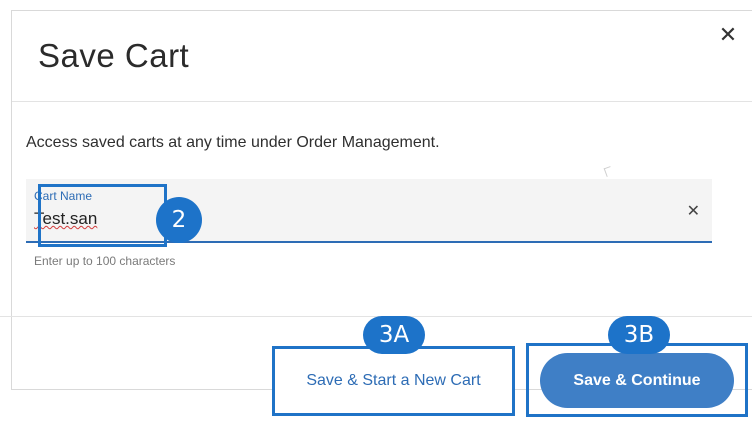 Image resolution: width=752 pixels, height=421 pixels. I want to click on clear-icon: ✕, so click(693, 211).